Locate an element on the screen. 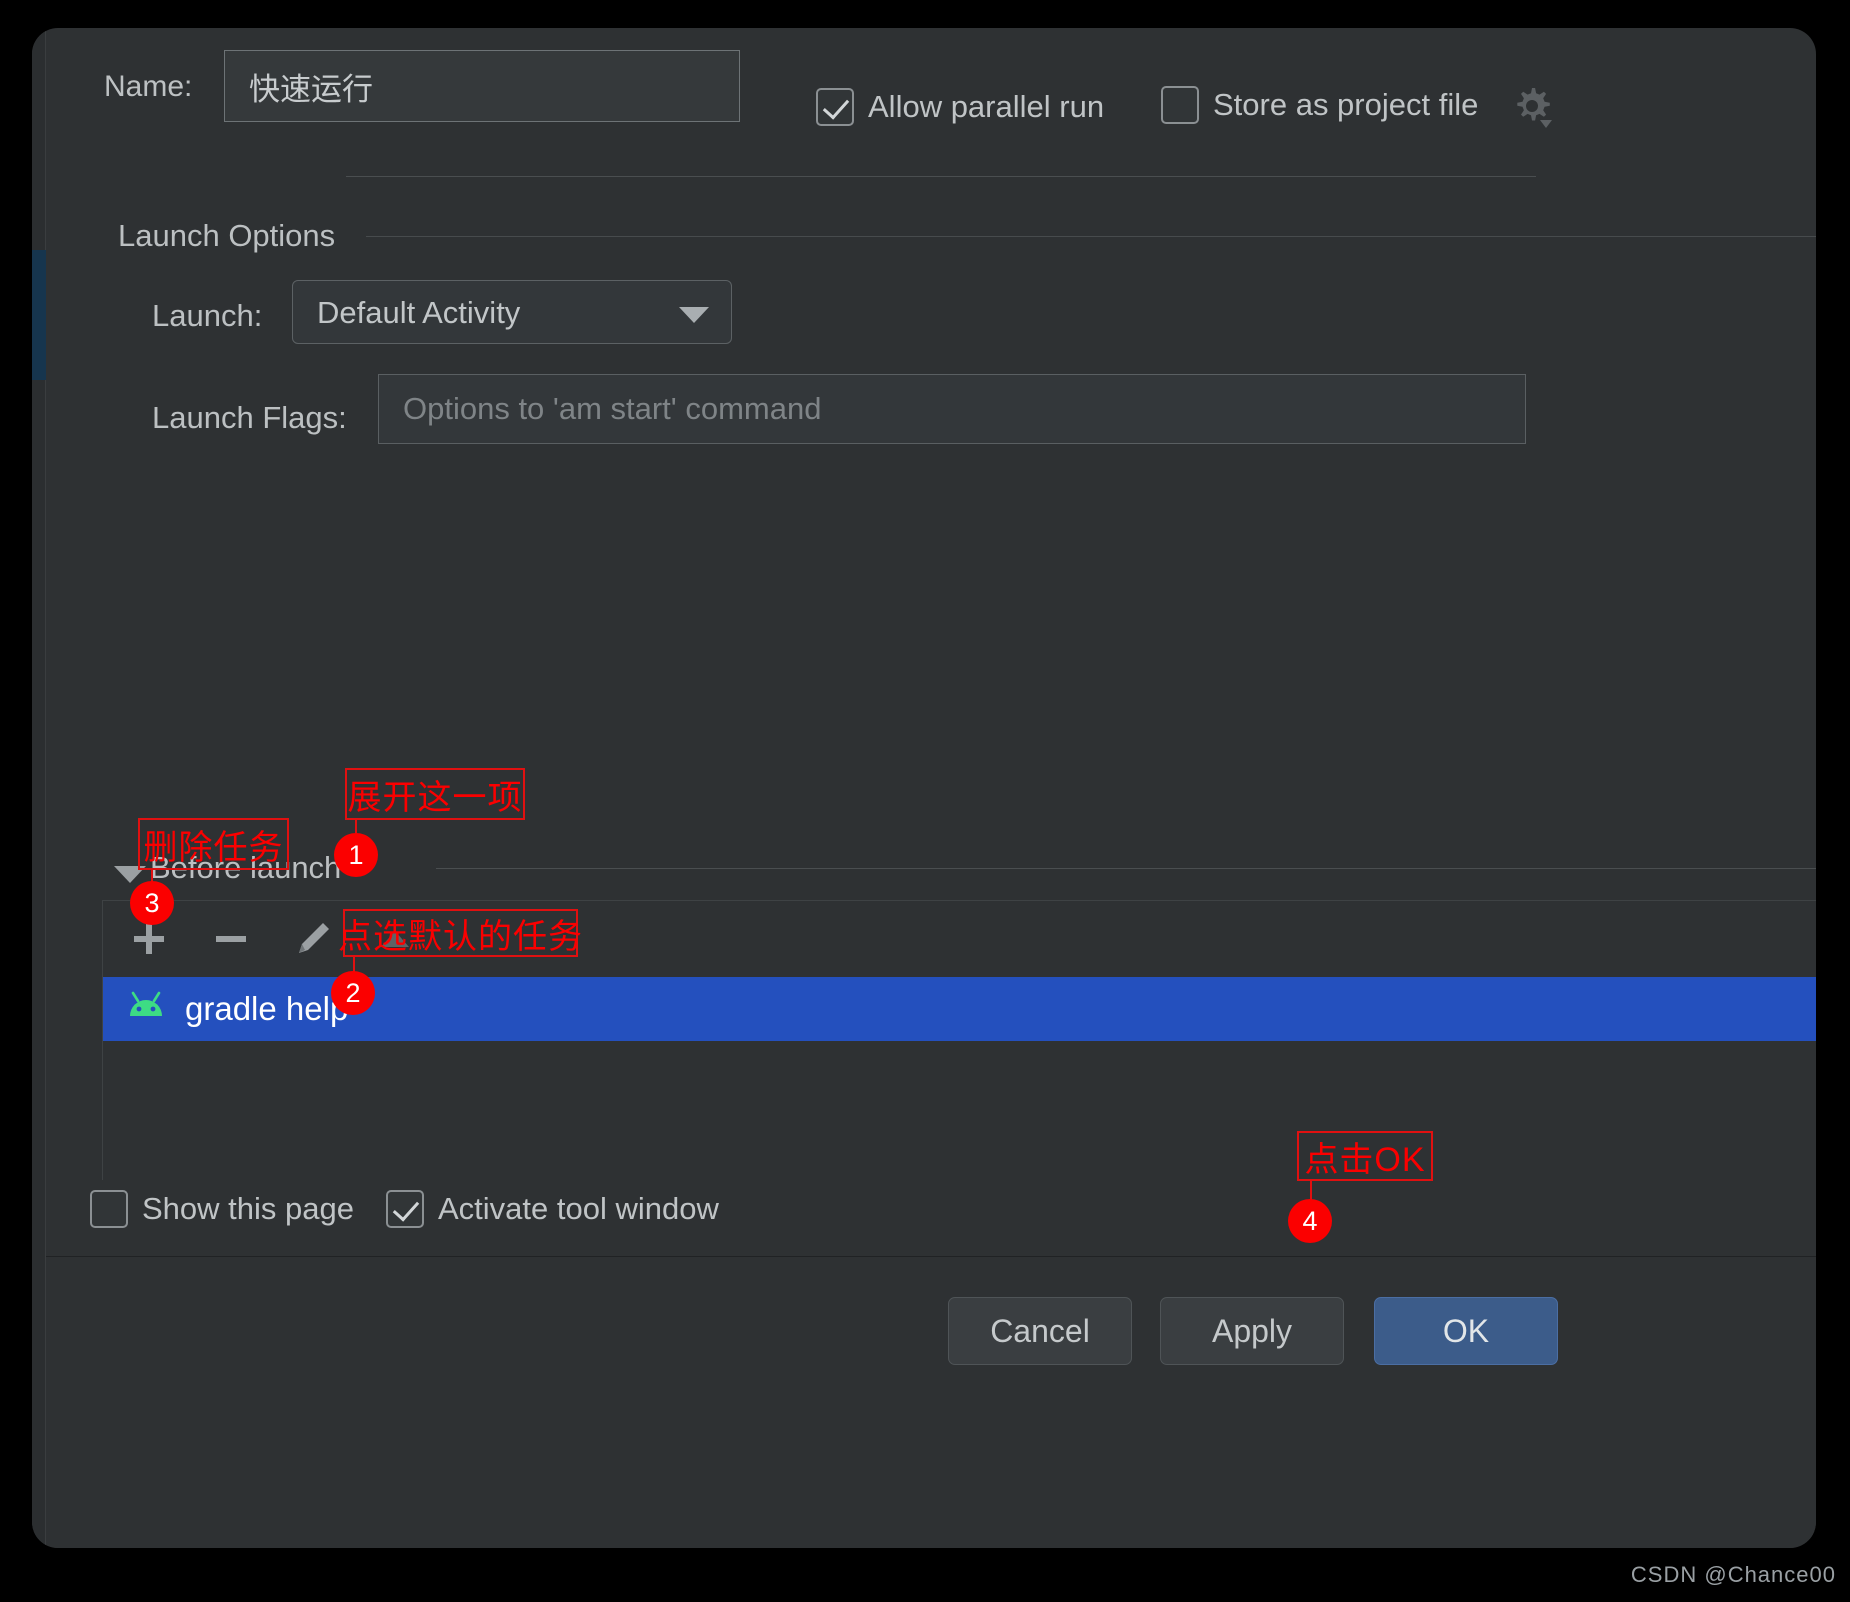 The image size is (1850, 1602). header-divider is located at coordinates (941, 176).